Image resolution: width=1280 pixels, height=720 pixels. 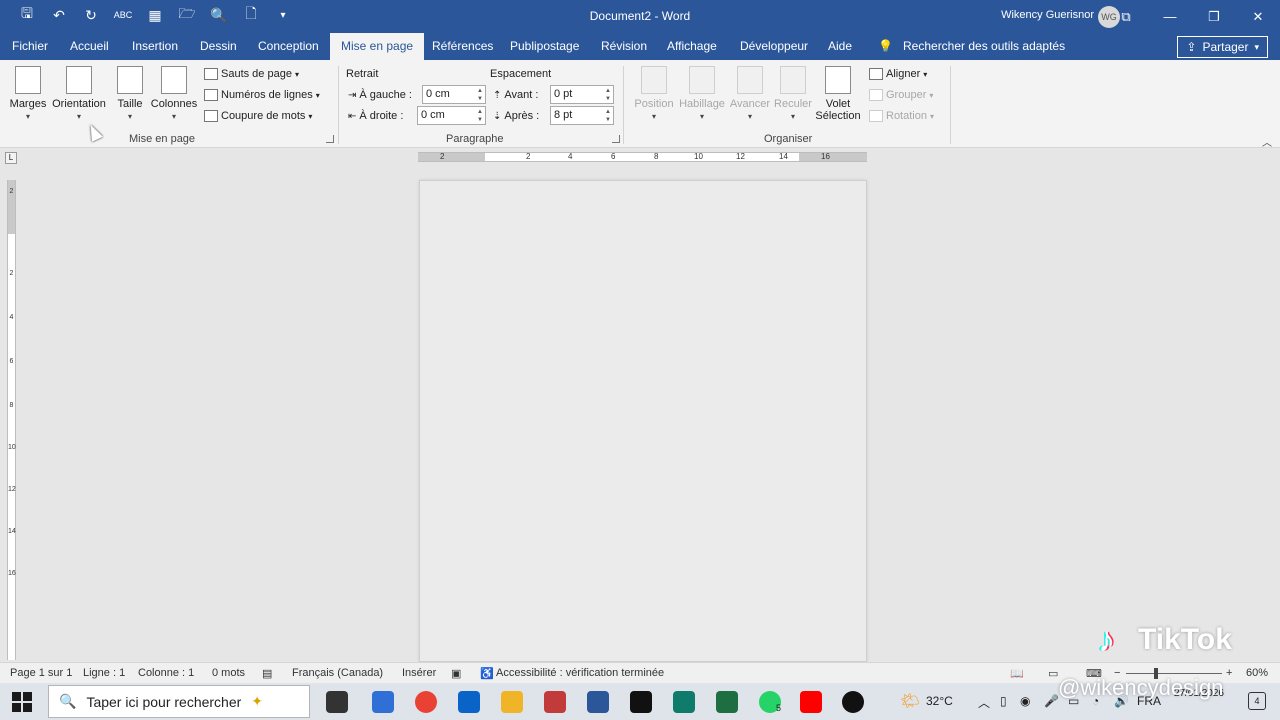 I want to click on publisher-icon, so click(x=684, y=702).